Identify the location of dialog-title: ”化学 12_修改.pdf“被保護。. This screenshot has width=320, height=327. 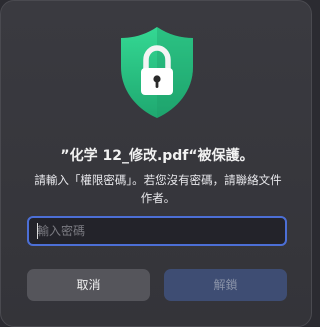
(157, 156).